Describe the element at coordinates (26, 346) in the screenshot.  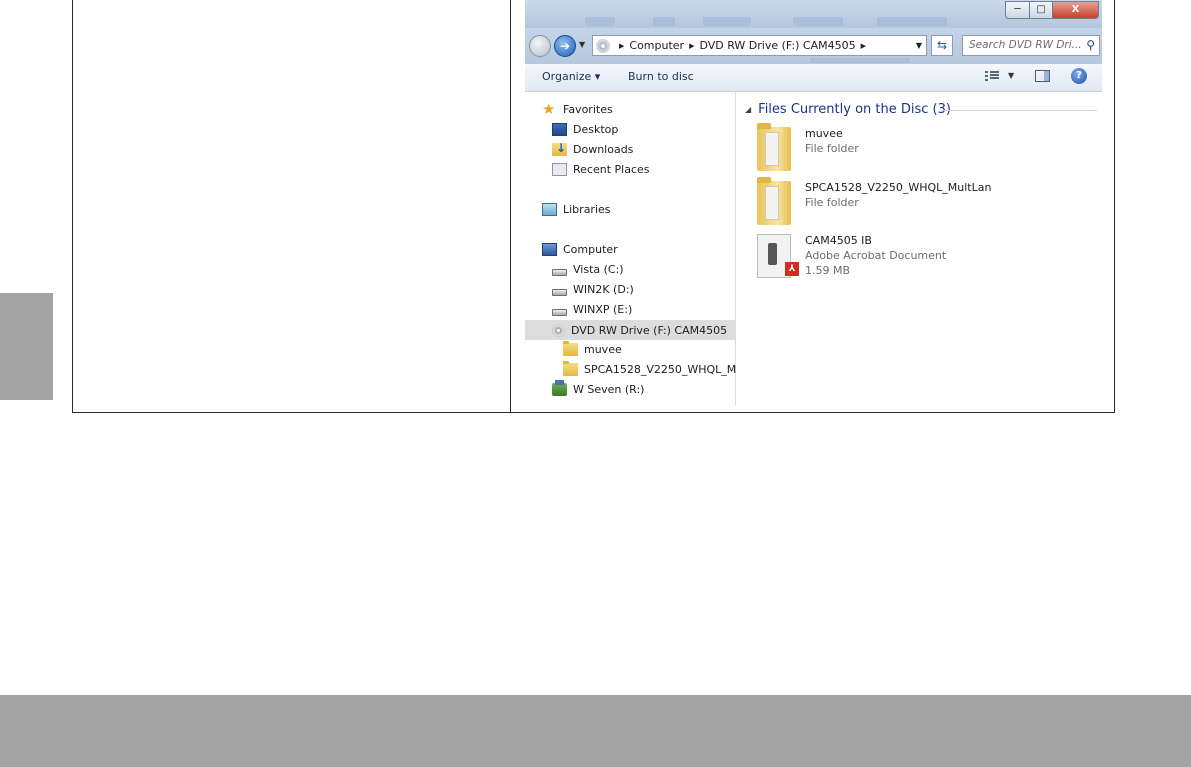
I see `section-tab` at that location.